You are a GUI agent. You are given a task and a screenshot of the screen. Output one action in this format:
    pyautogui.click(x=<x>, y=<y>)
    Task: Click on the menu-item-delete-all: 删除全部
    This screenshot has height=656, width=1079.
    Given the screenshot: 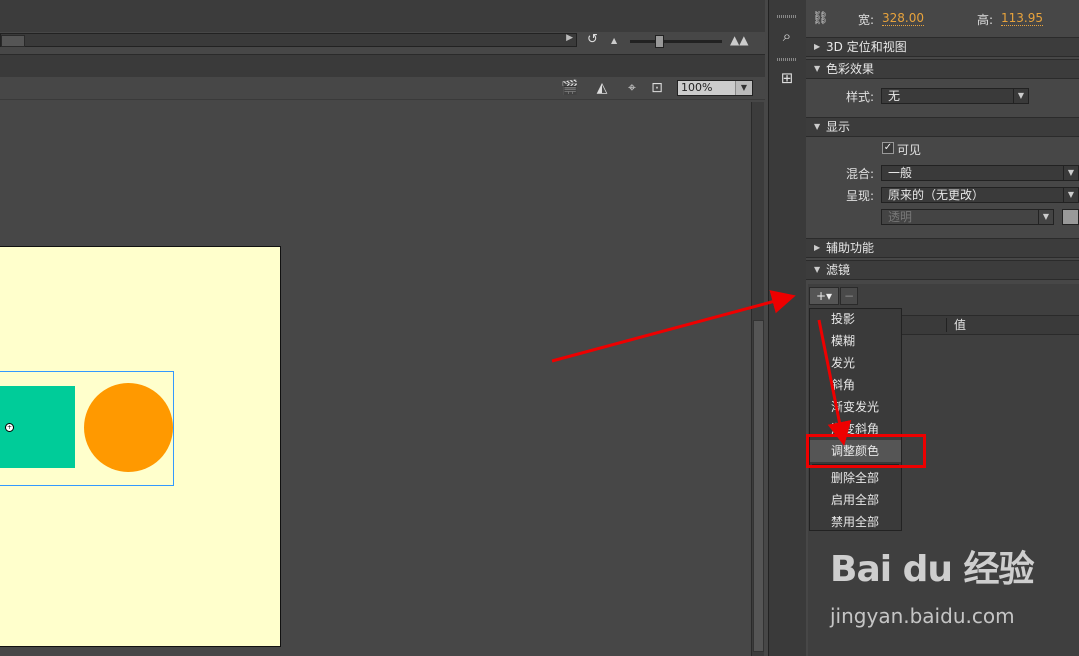 What is the action you would take?
    pyautogui.click(x=855, y=478)
    